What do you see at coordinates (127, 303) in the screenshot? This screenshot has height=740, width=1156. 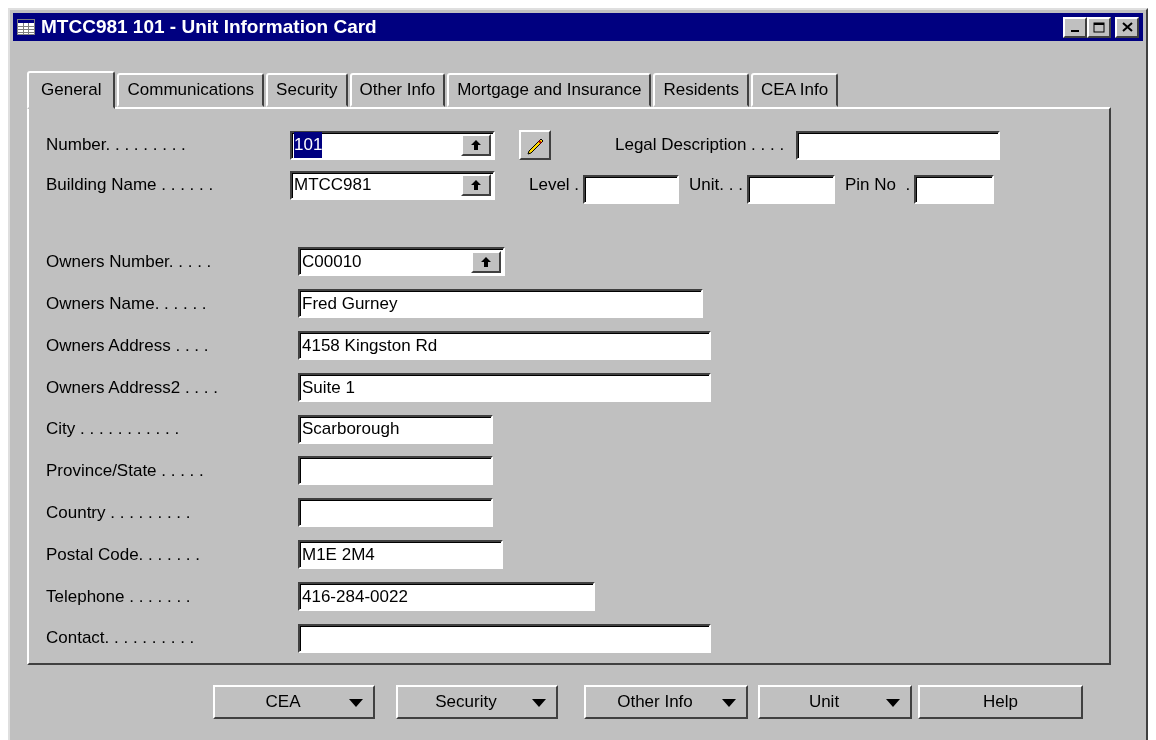 I see `field-label: Owners Name. . . . . .` at bounding box center [127, 303].